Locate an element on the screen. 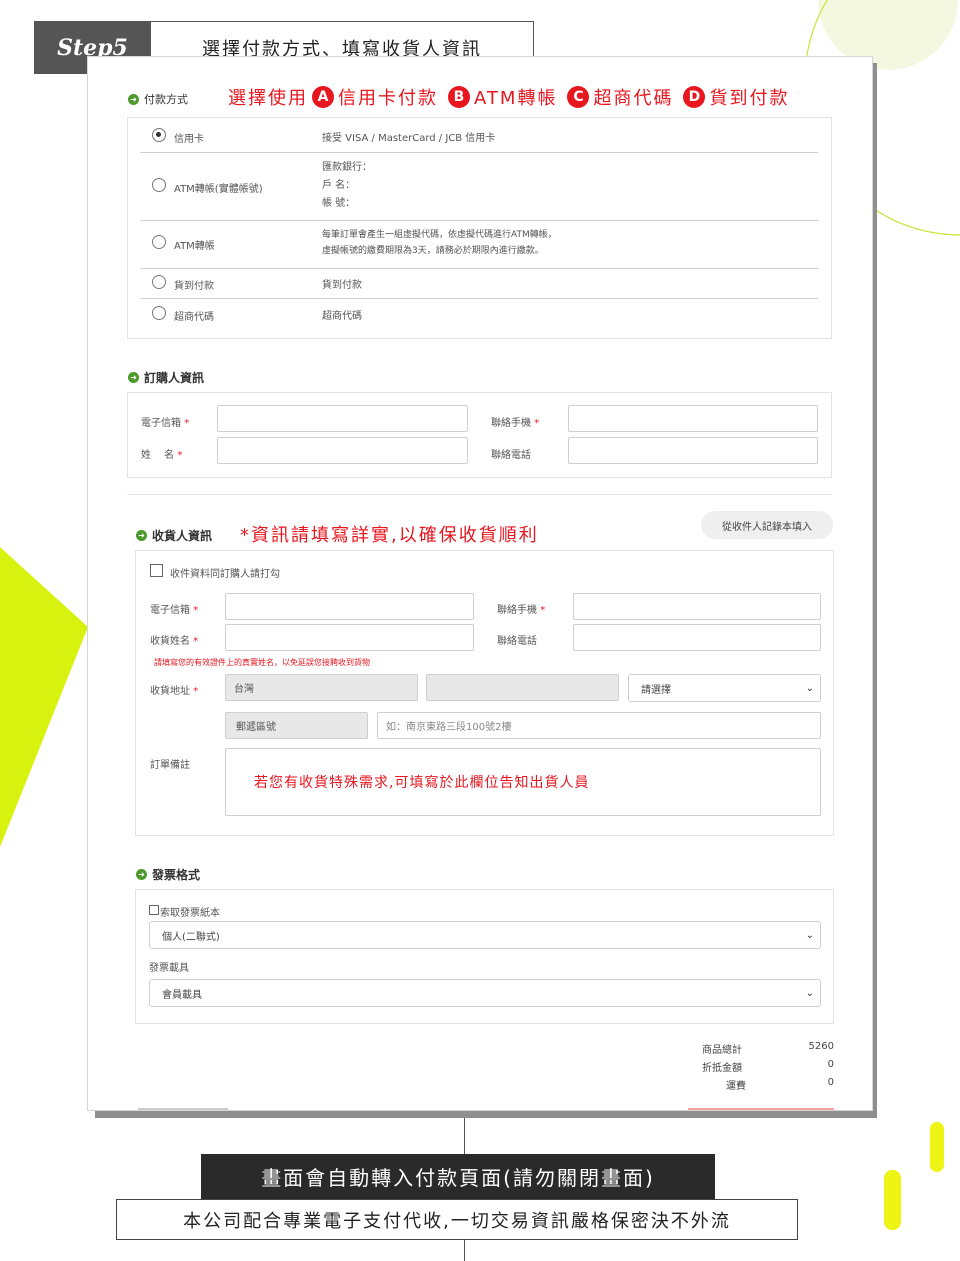  option-label: ATM轉帳 is located at coordinates (194, 246).